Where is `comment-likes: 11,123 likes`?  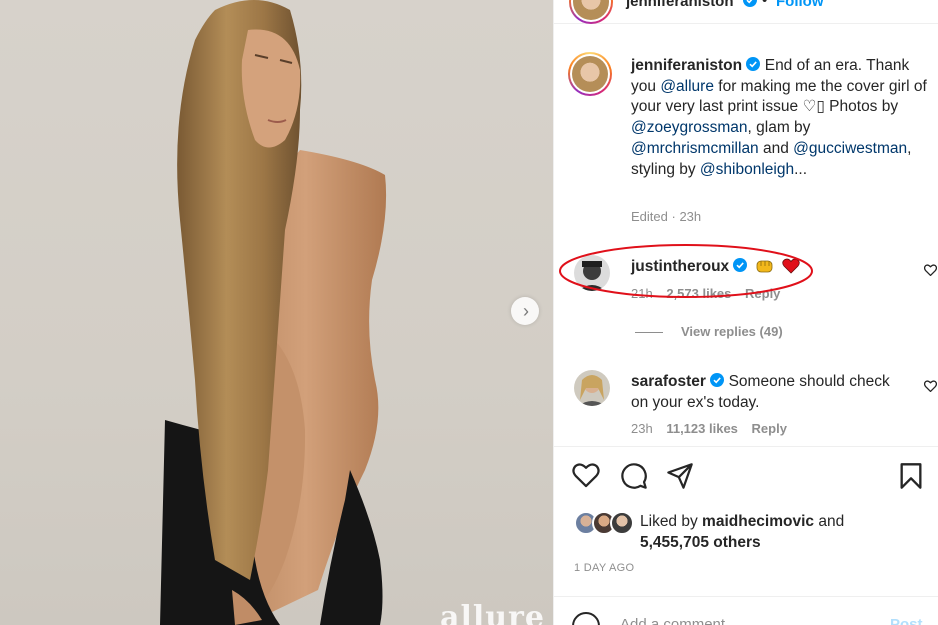 comment-likes: 11,123 likes is located at coordinates (702, 428).